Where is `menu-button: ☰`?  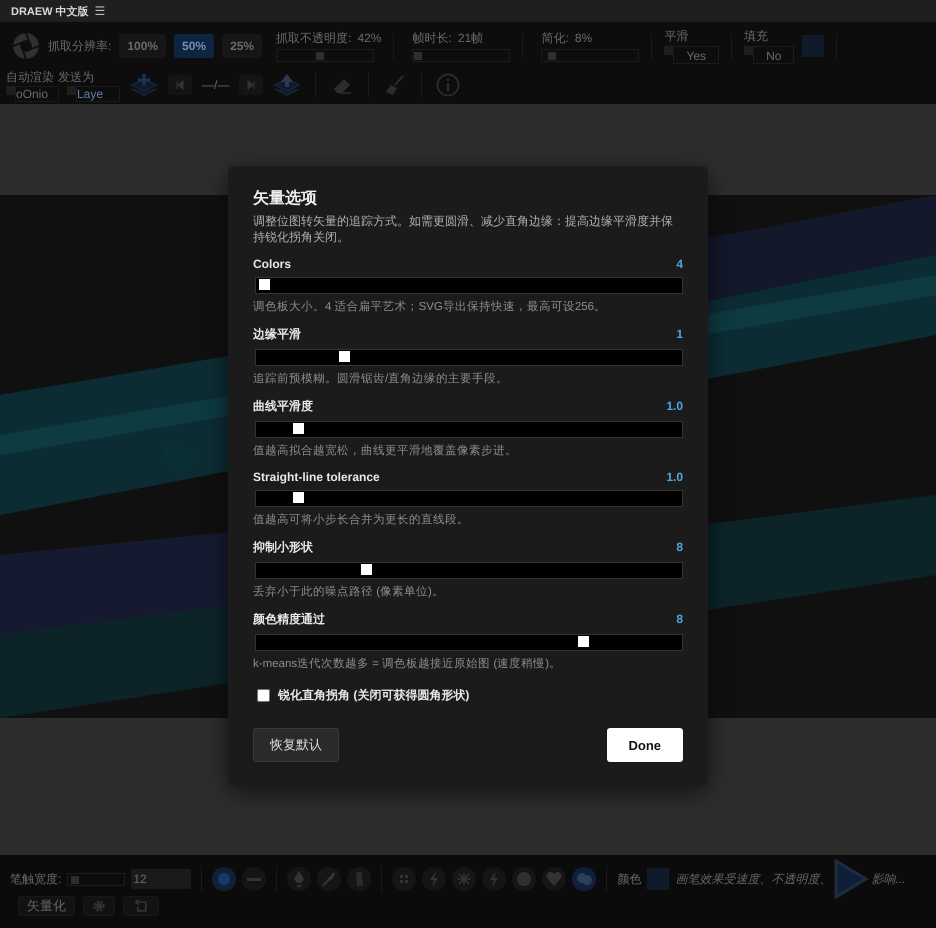
menu-button: ☰ is located at coordinates (100, 11).